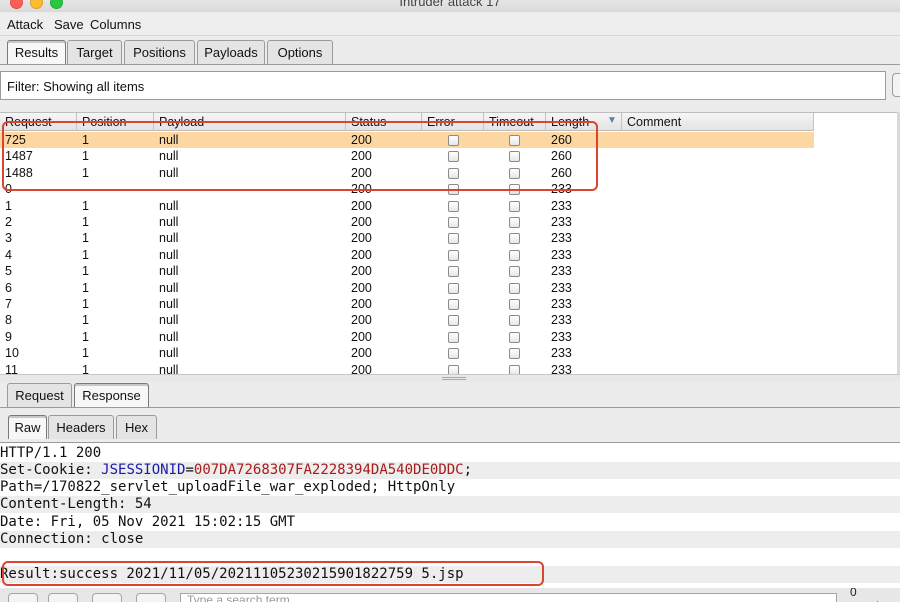 Image resolution: width=900 pixels, height=602 pixels. Describe the element at coordinates (231, 52) in the screenshot. I see `tab-payloads: Payloads` at that location.